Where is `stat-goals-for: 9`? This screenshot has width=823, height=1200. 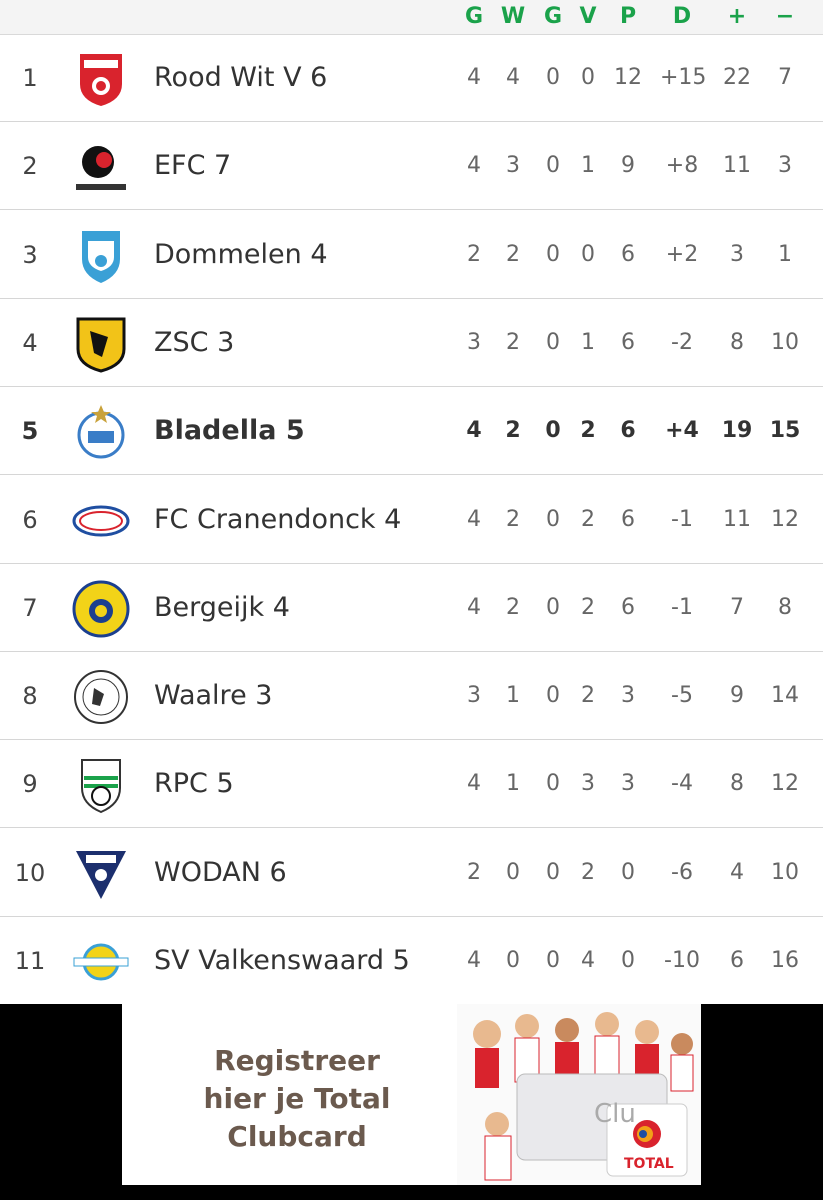
stat-goals-for: 9 is located at coordinates (737, 696).